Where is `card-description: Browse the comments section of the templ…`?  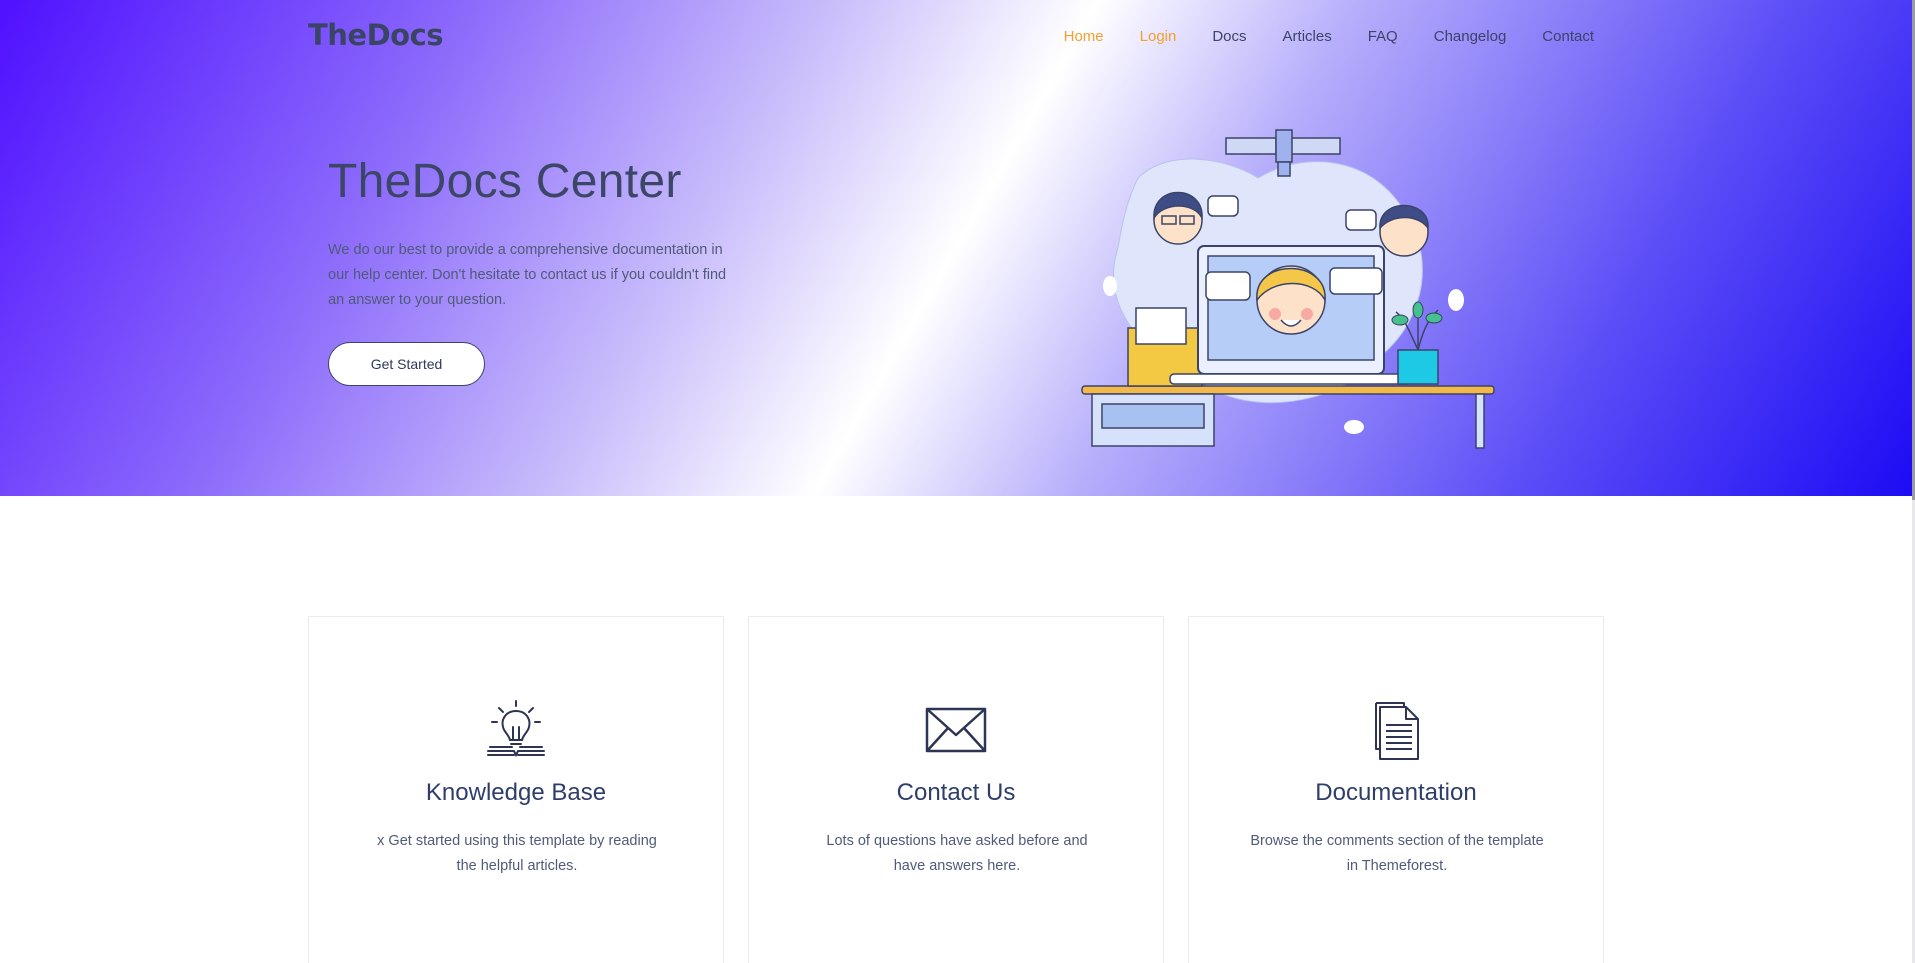 card-description: Browse the comments section of the templ… is located at coordinates (1397, 853).